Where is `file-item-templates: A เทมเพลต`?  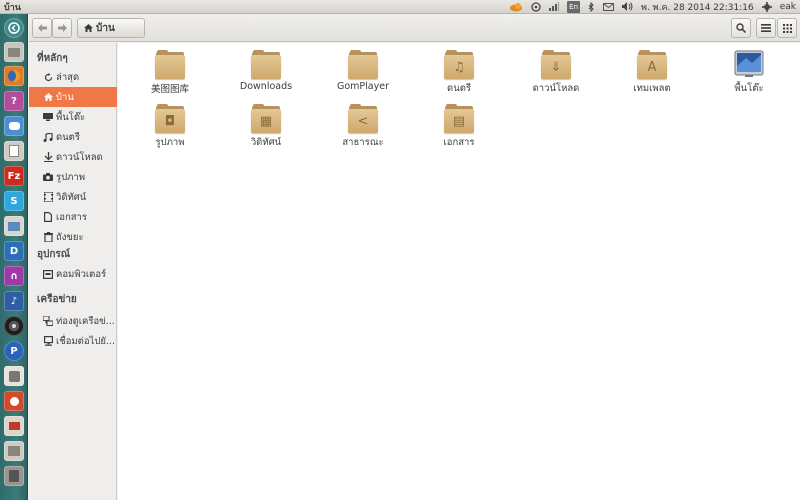
file-item-templates: A เทมเพลต is located at coordinates (652, 72).